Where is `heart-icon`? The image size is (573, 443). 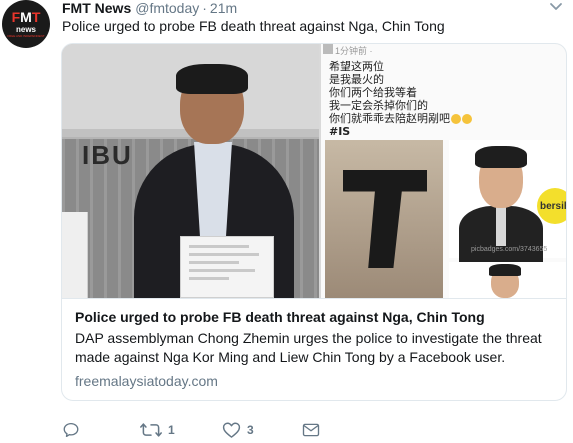 heart-icon is located at coordinates (231, 430).